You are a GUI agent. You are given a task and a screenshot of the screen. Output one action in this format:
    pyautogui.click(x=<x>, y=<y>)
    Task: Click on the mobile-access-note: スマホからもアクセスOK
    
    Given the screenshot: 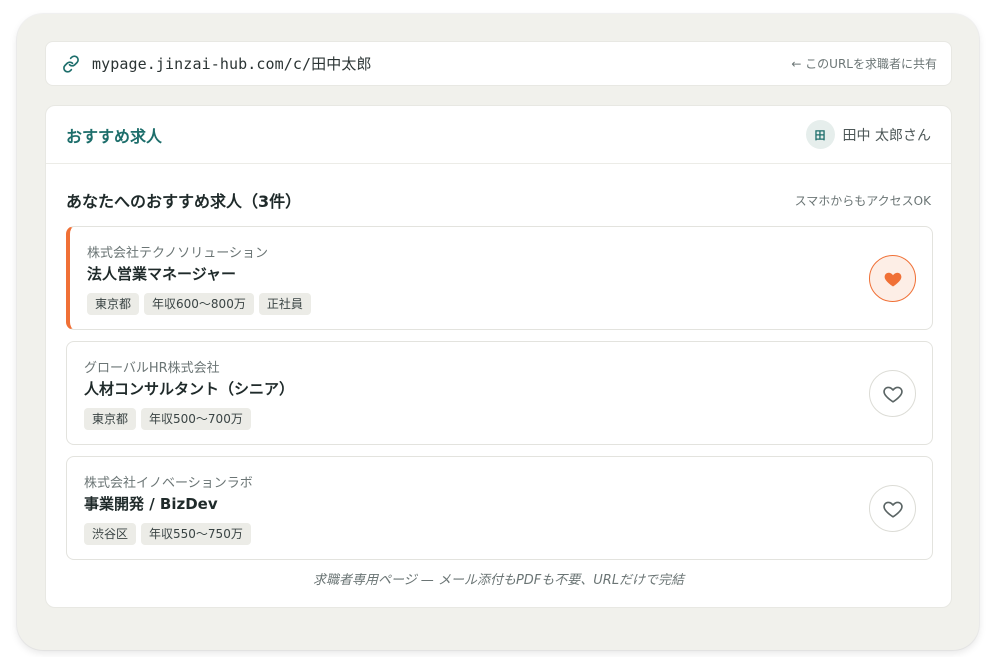 What is the action you would take?
    pyautogui.click(x=862, y=200)
    